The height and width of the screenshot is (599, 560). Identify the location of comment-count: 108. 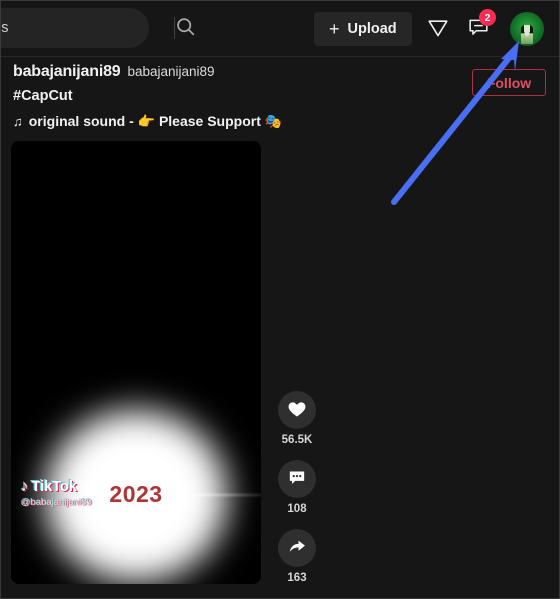
(297, 509).